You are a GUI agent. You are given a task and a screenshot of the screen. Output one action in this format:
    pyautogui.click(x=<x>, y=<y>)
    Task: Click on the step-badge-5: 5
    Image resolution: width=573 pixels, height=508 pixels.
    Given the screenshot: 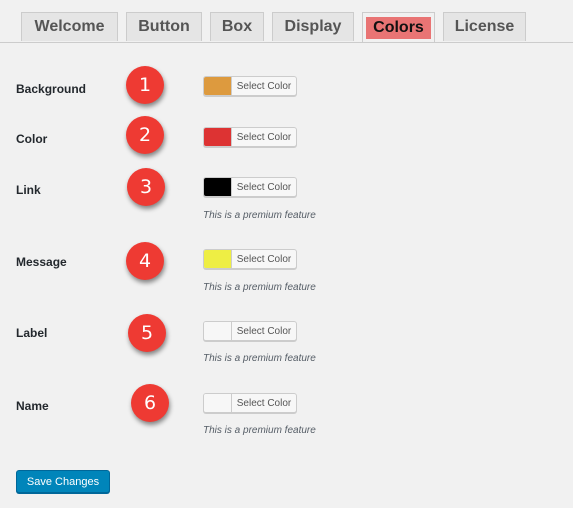 What is the action you would take?
    pyautogui.click(x=147, y=333)
    